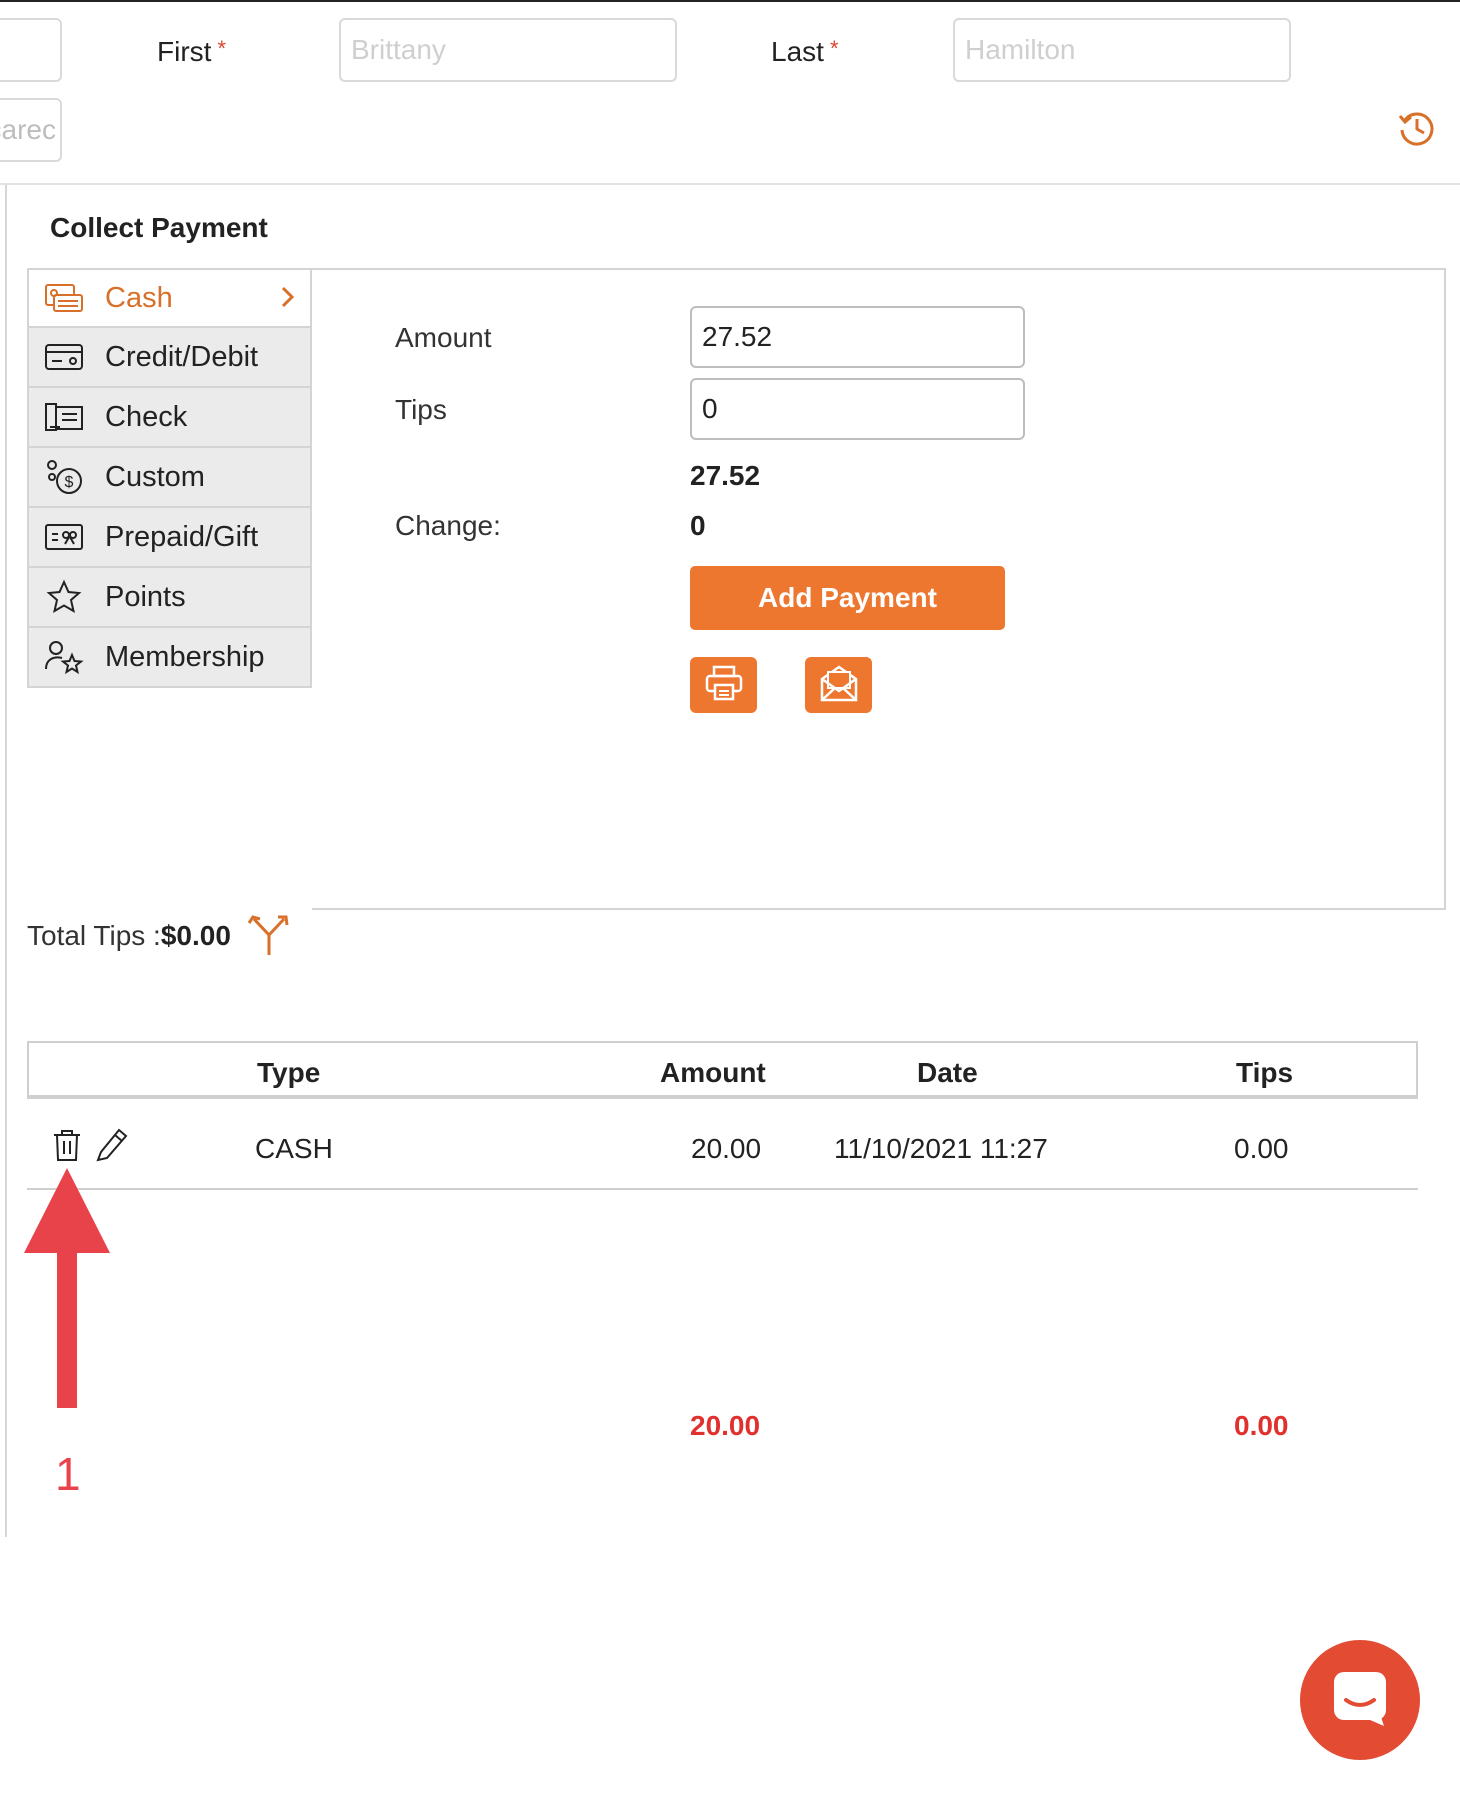  I want to click on payments-table-header: Type Amount Date Tips, so click(722, 1070).